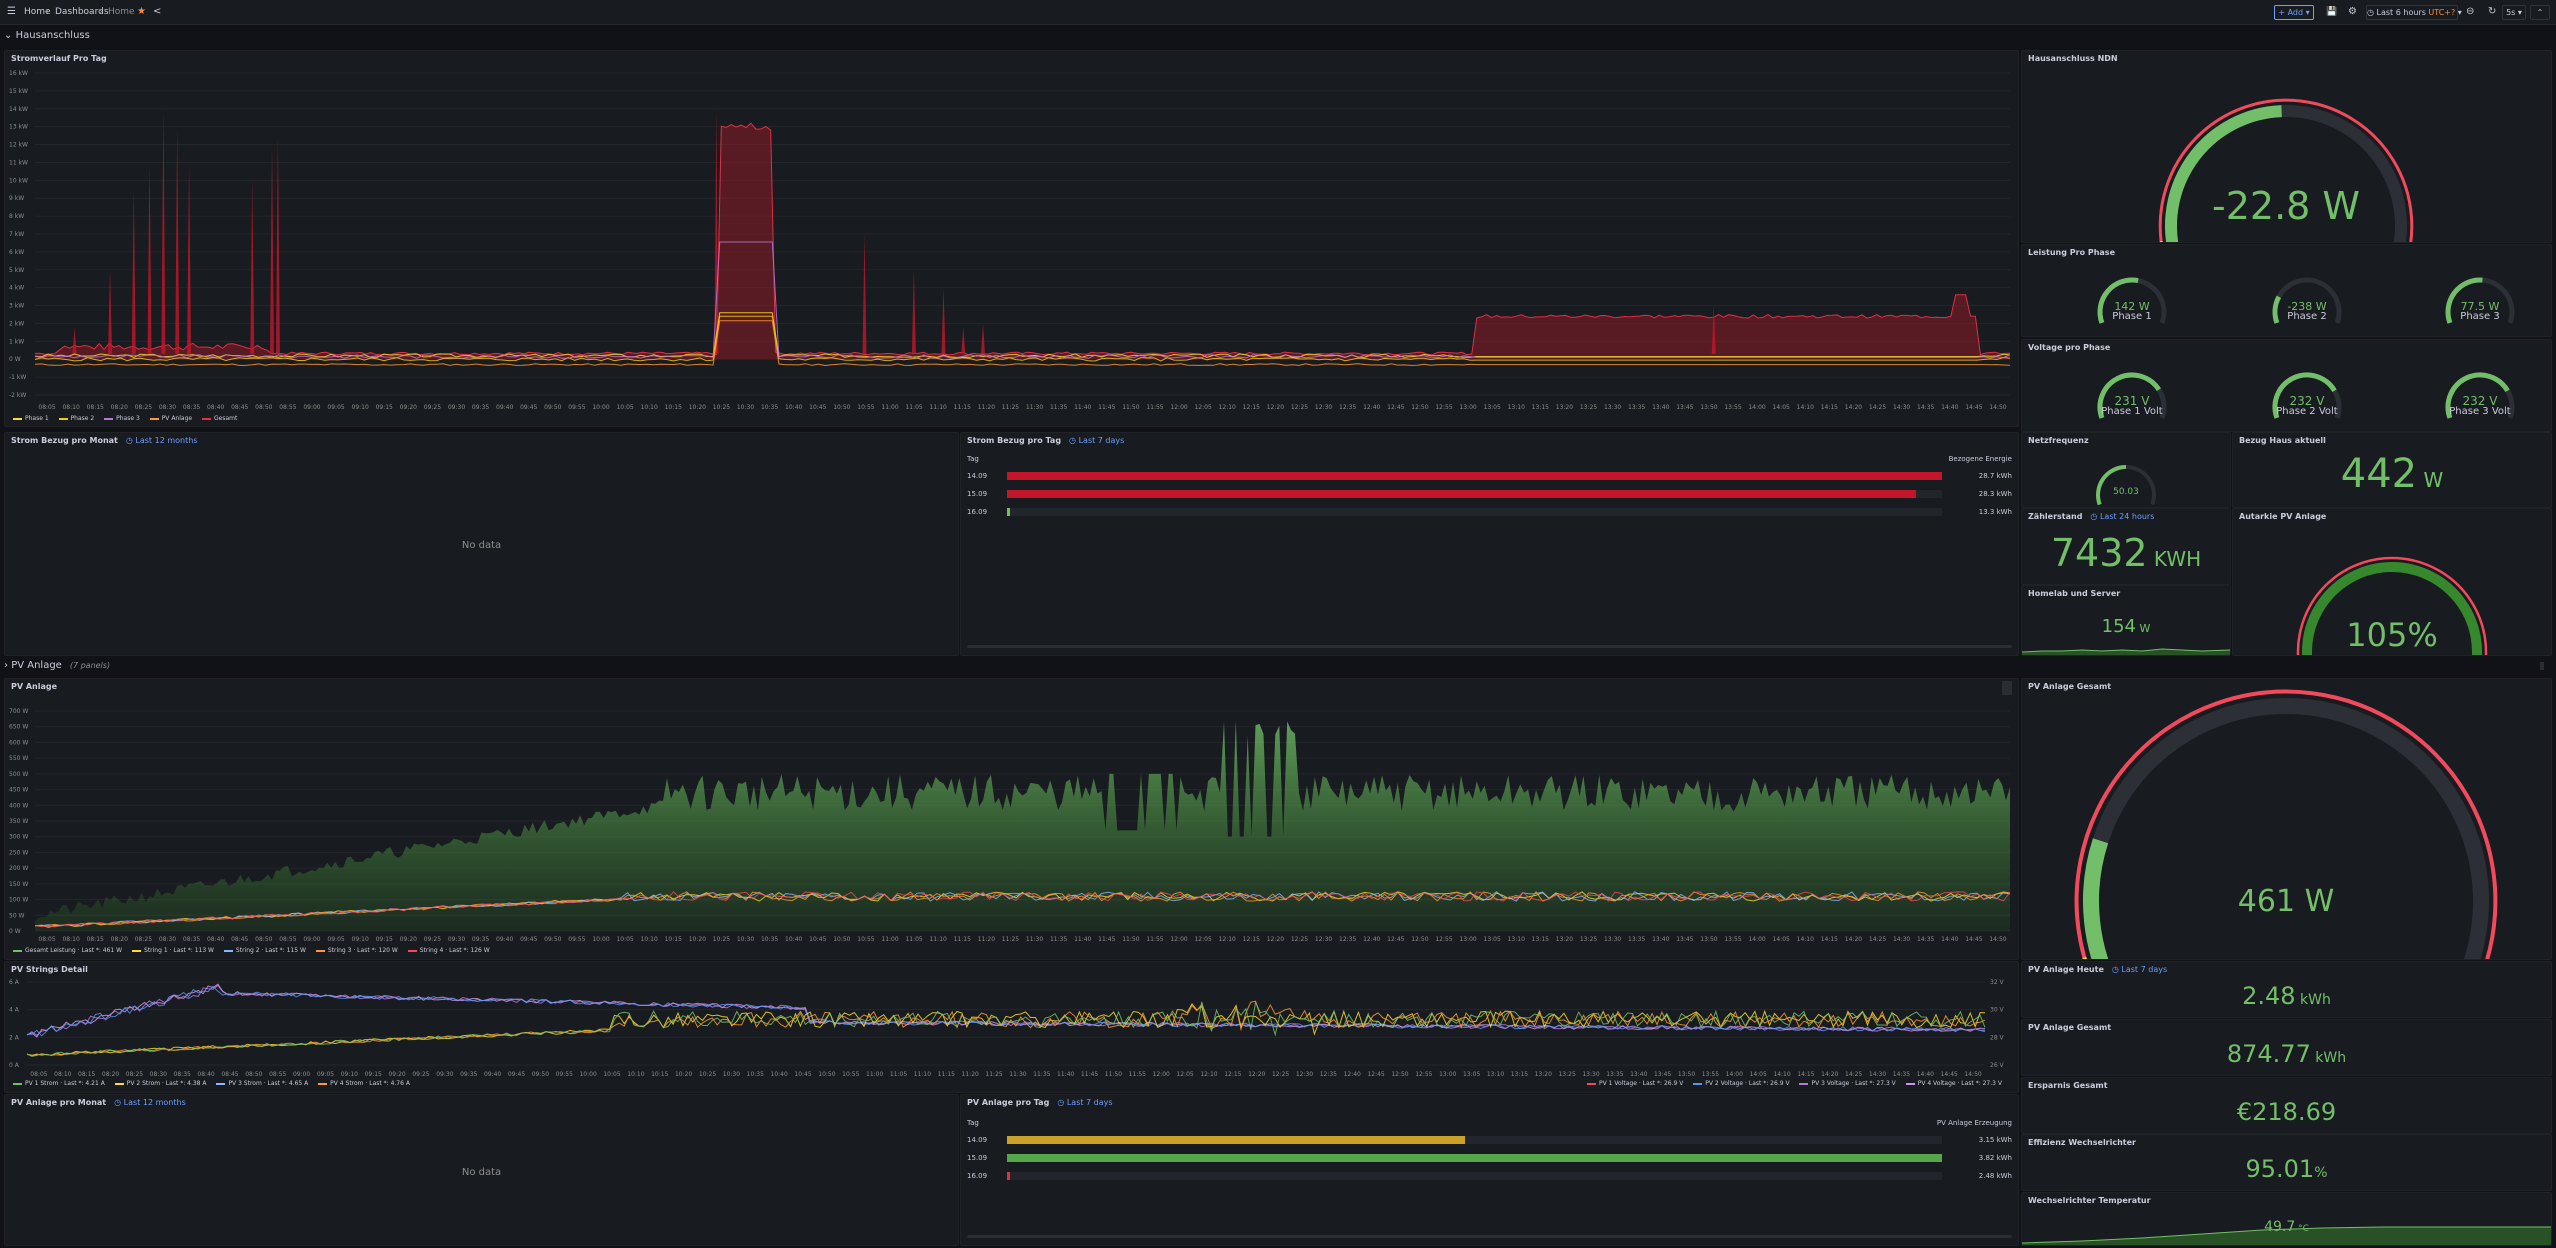 The image size is (2556, 1248). Describe the element at coordinates (356, 950) in the screenshot. I see `legend-item-string-3: String 3 · Last *: 120 W` at that location.